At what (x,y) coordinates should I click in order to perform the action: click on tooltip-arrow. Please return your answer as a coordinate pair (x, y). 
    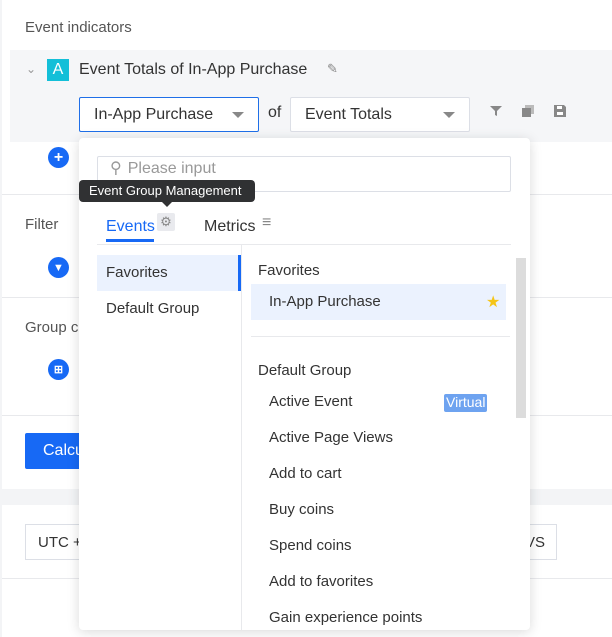
    Looking at the image, I should click on (167, 204).